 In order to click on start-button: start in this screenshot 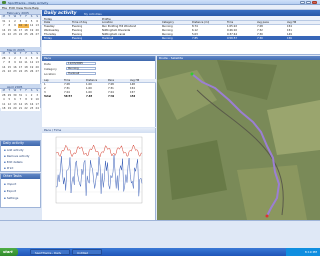, I will do `click(9, 252)`.